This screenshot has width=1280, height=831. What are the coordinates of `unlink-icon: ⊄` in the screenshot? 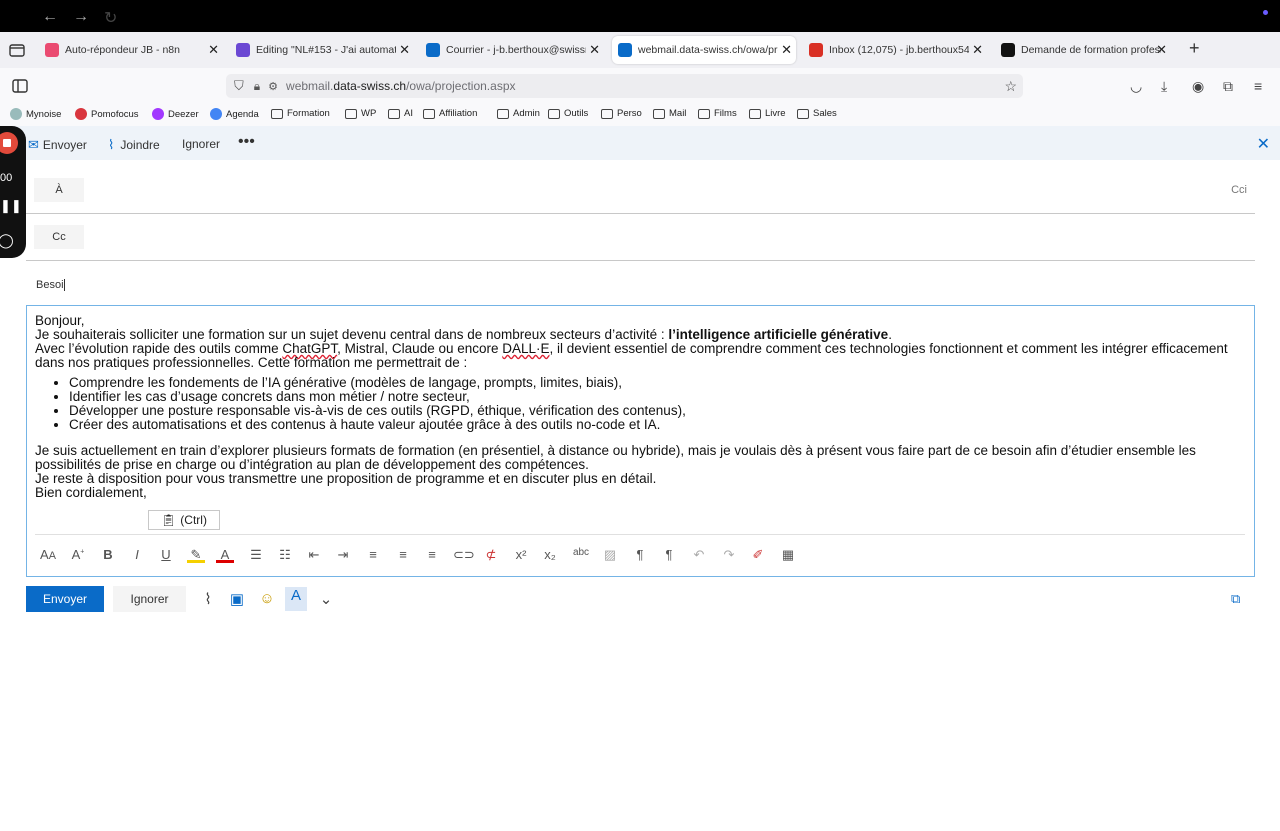 It's located at (491, 555).